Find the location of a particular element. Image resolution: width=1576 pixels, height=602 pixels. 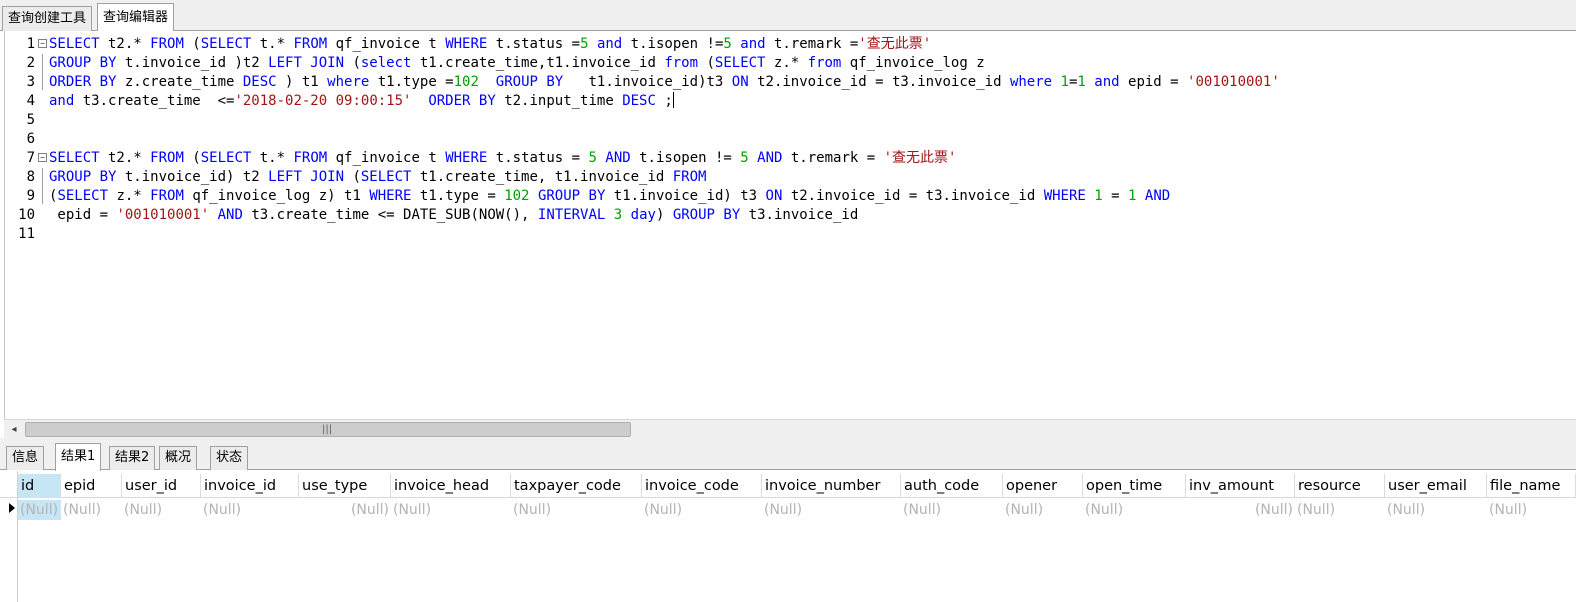

code-token: FROM is located at coordinates (167, 44).